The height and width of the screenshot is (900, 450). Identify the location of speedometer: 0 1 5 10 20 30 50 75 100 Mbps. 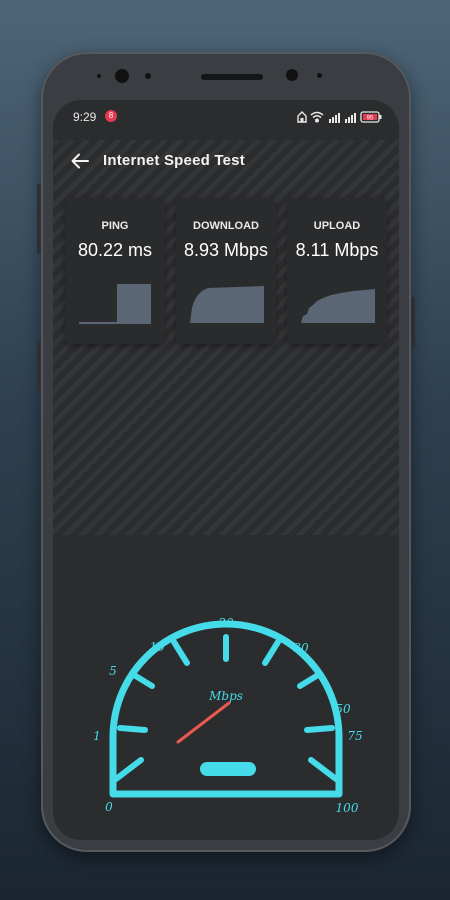
(227, 715).